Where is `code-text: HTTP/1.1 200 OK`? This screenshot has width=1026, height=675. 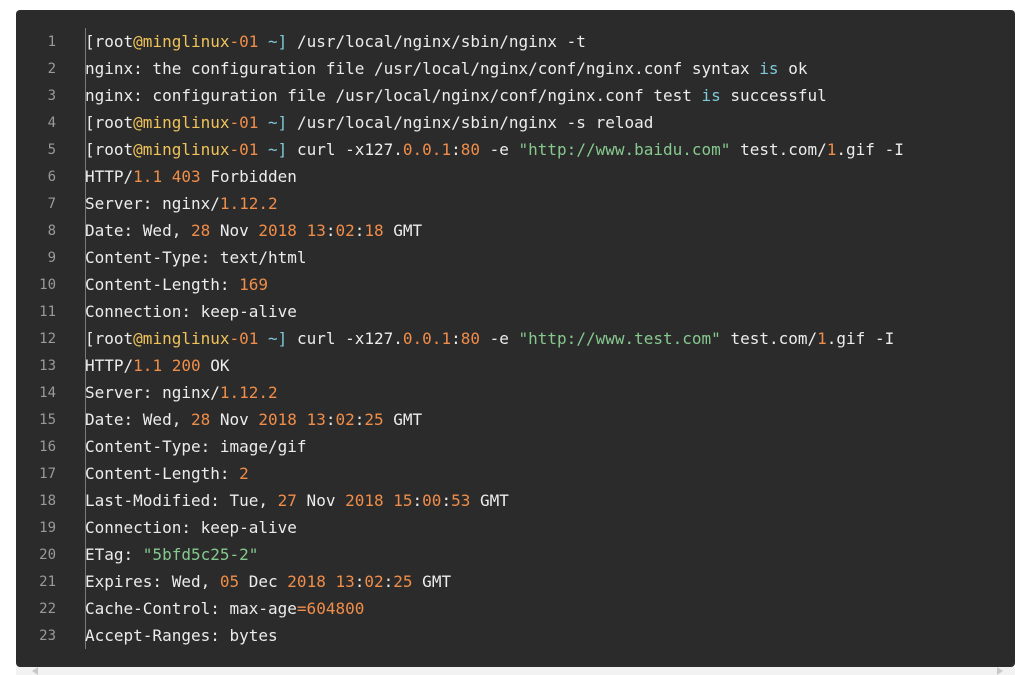
code-text: HTTP/1.1 200 OK is located at coordinates (149, 365).